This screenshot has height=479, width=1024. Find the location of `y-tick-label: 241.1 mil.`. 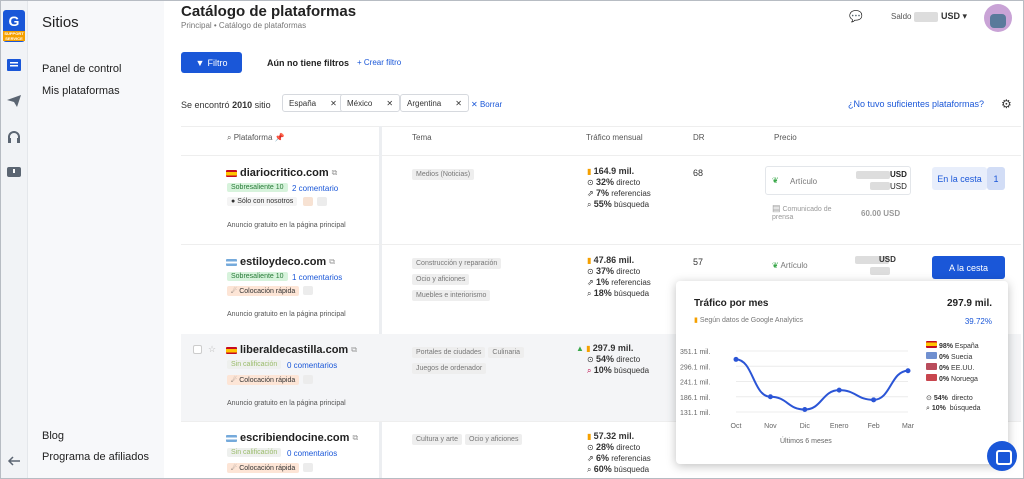

y-tick-label: 241.1 mil. is located at coordinates (695, 383).